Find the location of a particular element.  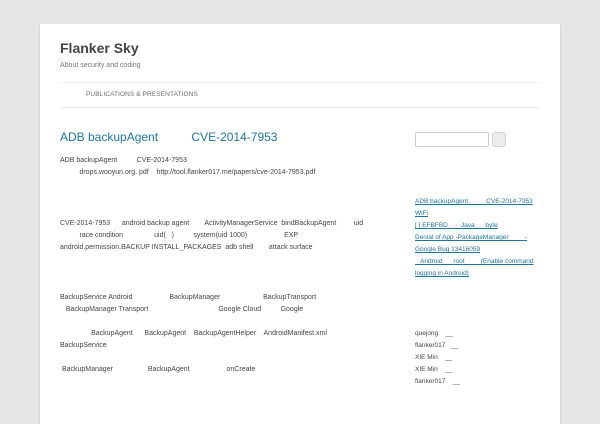

recent-post-link: logging in Android) is located at coordinates (442, 273).